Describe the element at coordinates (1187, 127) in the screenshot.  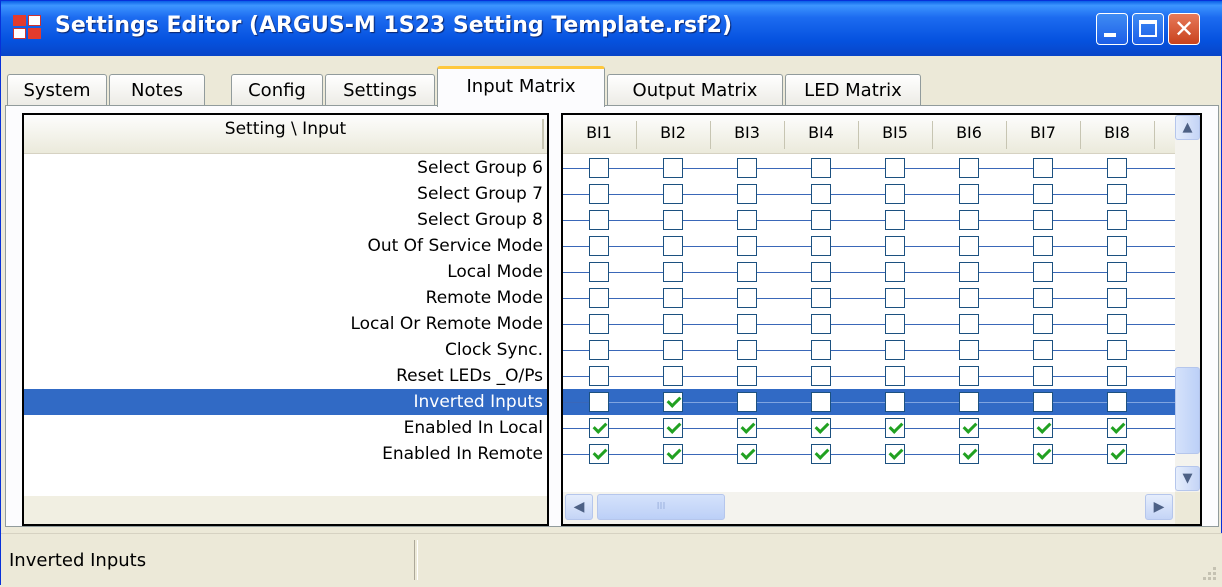
I see `scroll-up-icon: ▲` at that location.